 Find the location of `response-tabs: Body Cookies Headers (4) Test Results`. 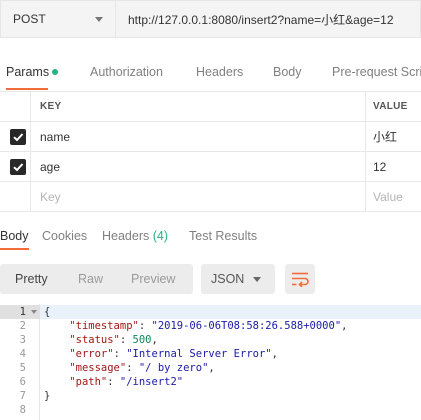

response-tabs: Body Cookies Headers (4) Test Results is located at coordinates (210, 237).